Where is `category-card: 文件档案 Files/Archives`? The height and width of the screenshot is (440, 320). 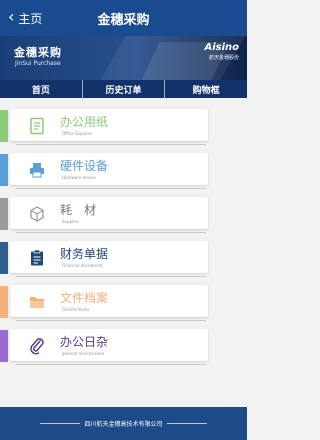 category-card: 文件档案 Files/Archives is located at coordinates (109, 301).